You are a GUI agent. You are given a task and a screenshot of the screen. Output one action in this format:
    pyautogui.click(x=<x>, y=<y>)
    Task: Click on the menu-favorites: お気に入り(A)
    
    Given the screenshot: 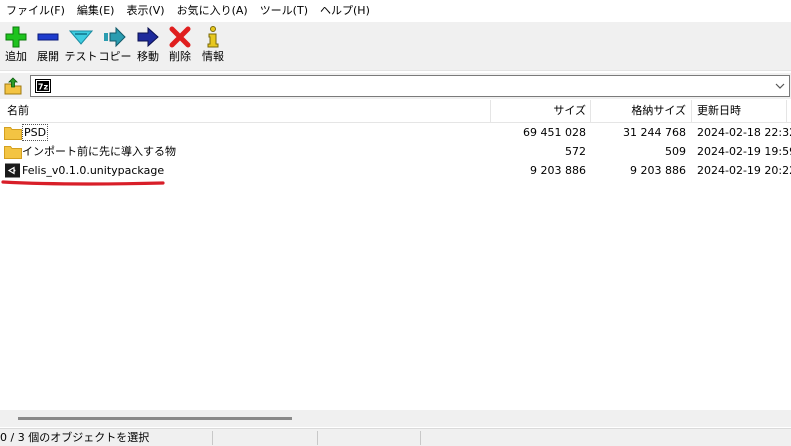 What is the action you would take?
    pyautogui.click(x=212, y=11)
    